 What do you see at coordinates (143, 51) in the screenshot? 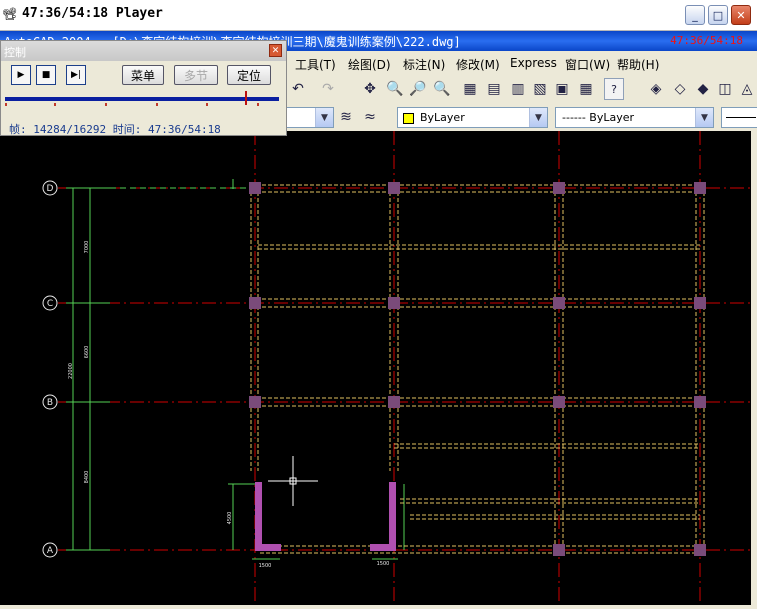
I see `control-titlebar: 控制 ✕` at bounding box center [143, 51].